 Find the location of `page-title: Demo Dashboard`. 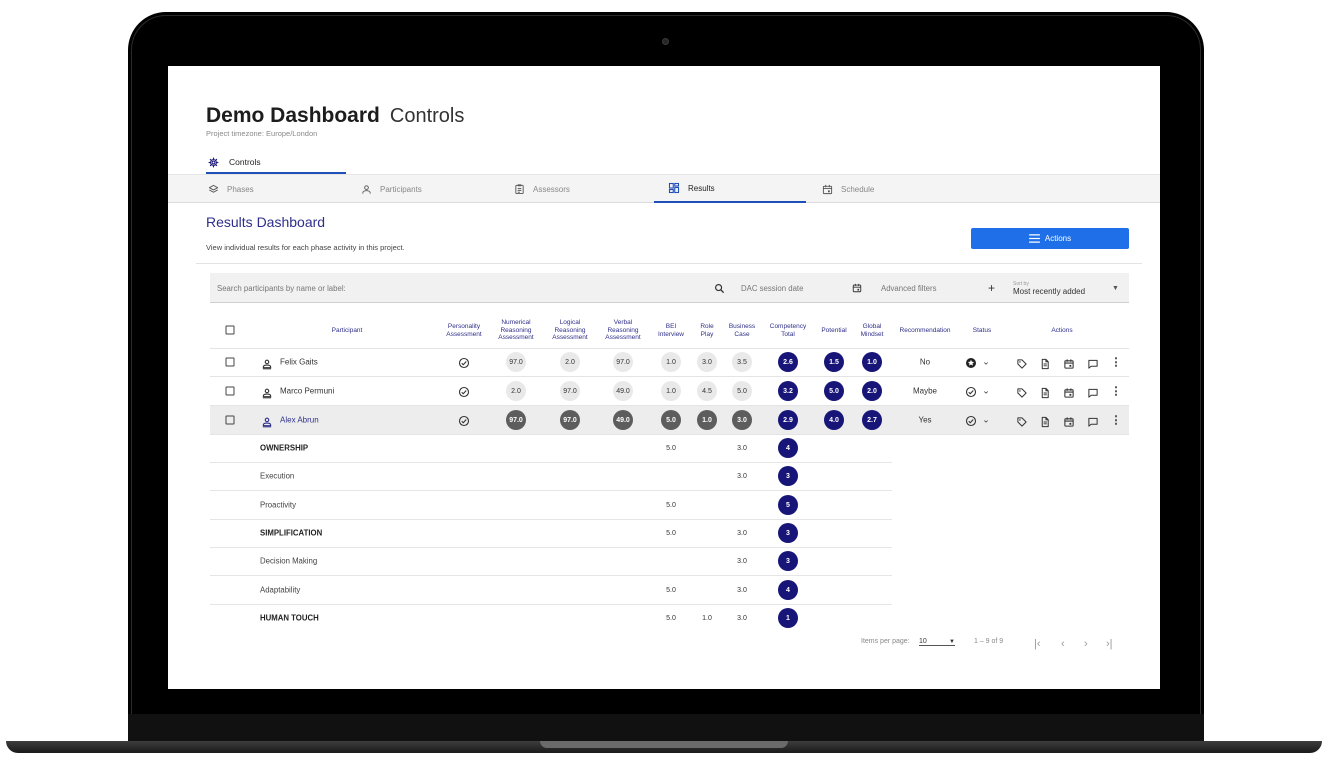

page-title: Demo Dashboard is located at coordinates (293, 115).